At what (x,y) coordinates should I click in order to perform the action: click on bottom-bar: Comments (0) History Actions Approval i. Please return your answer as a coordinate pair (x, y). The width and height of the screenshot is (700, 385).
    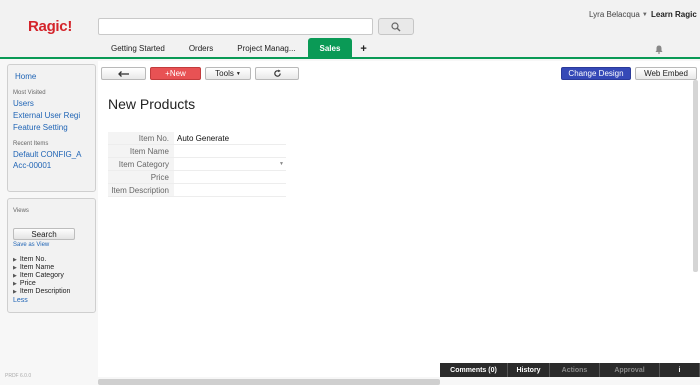
    Looking at the image, I should click on (570, 370).